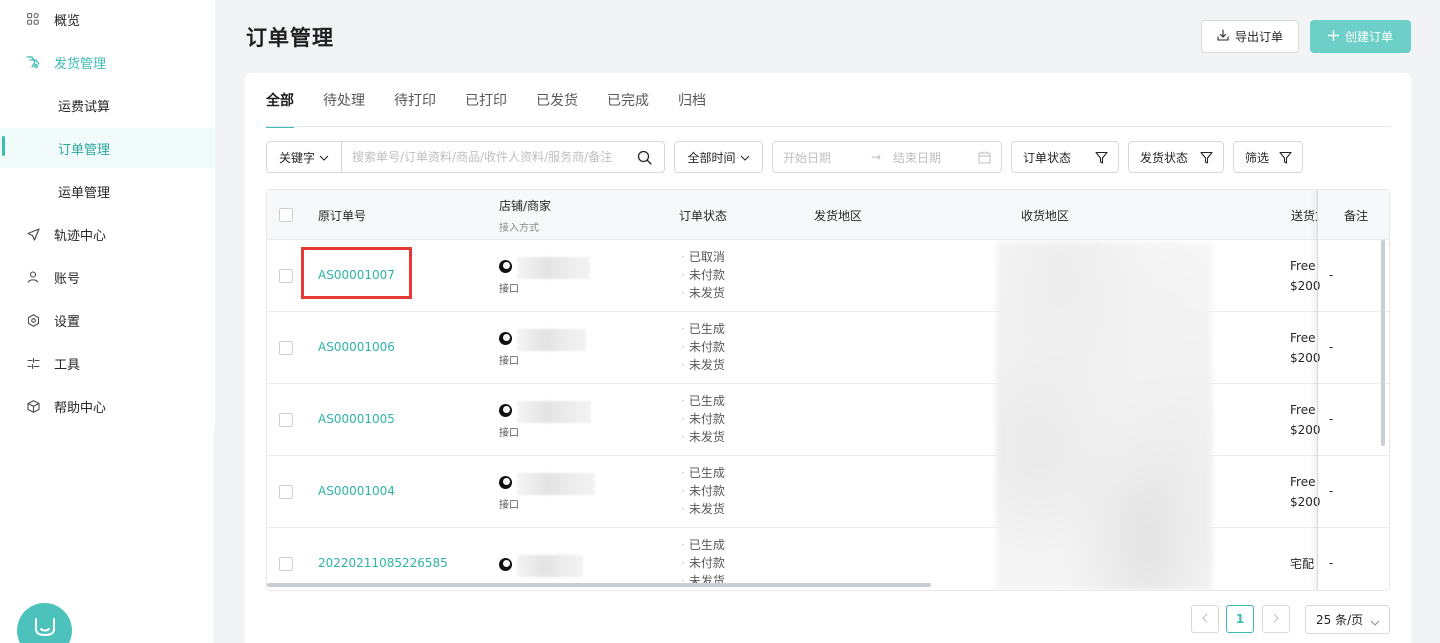 The image size is (1440, 643). Describe the element at coordinates (33, 406) in the screenshot. I see `box-icon` at that location.